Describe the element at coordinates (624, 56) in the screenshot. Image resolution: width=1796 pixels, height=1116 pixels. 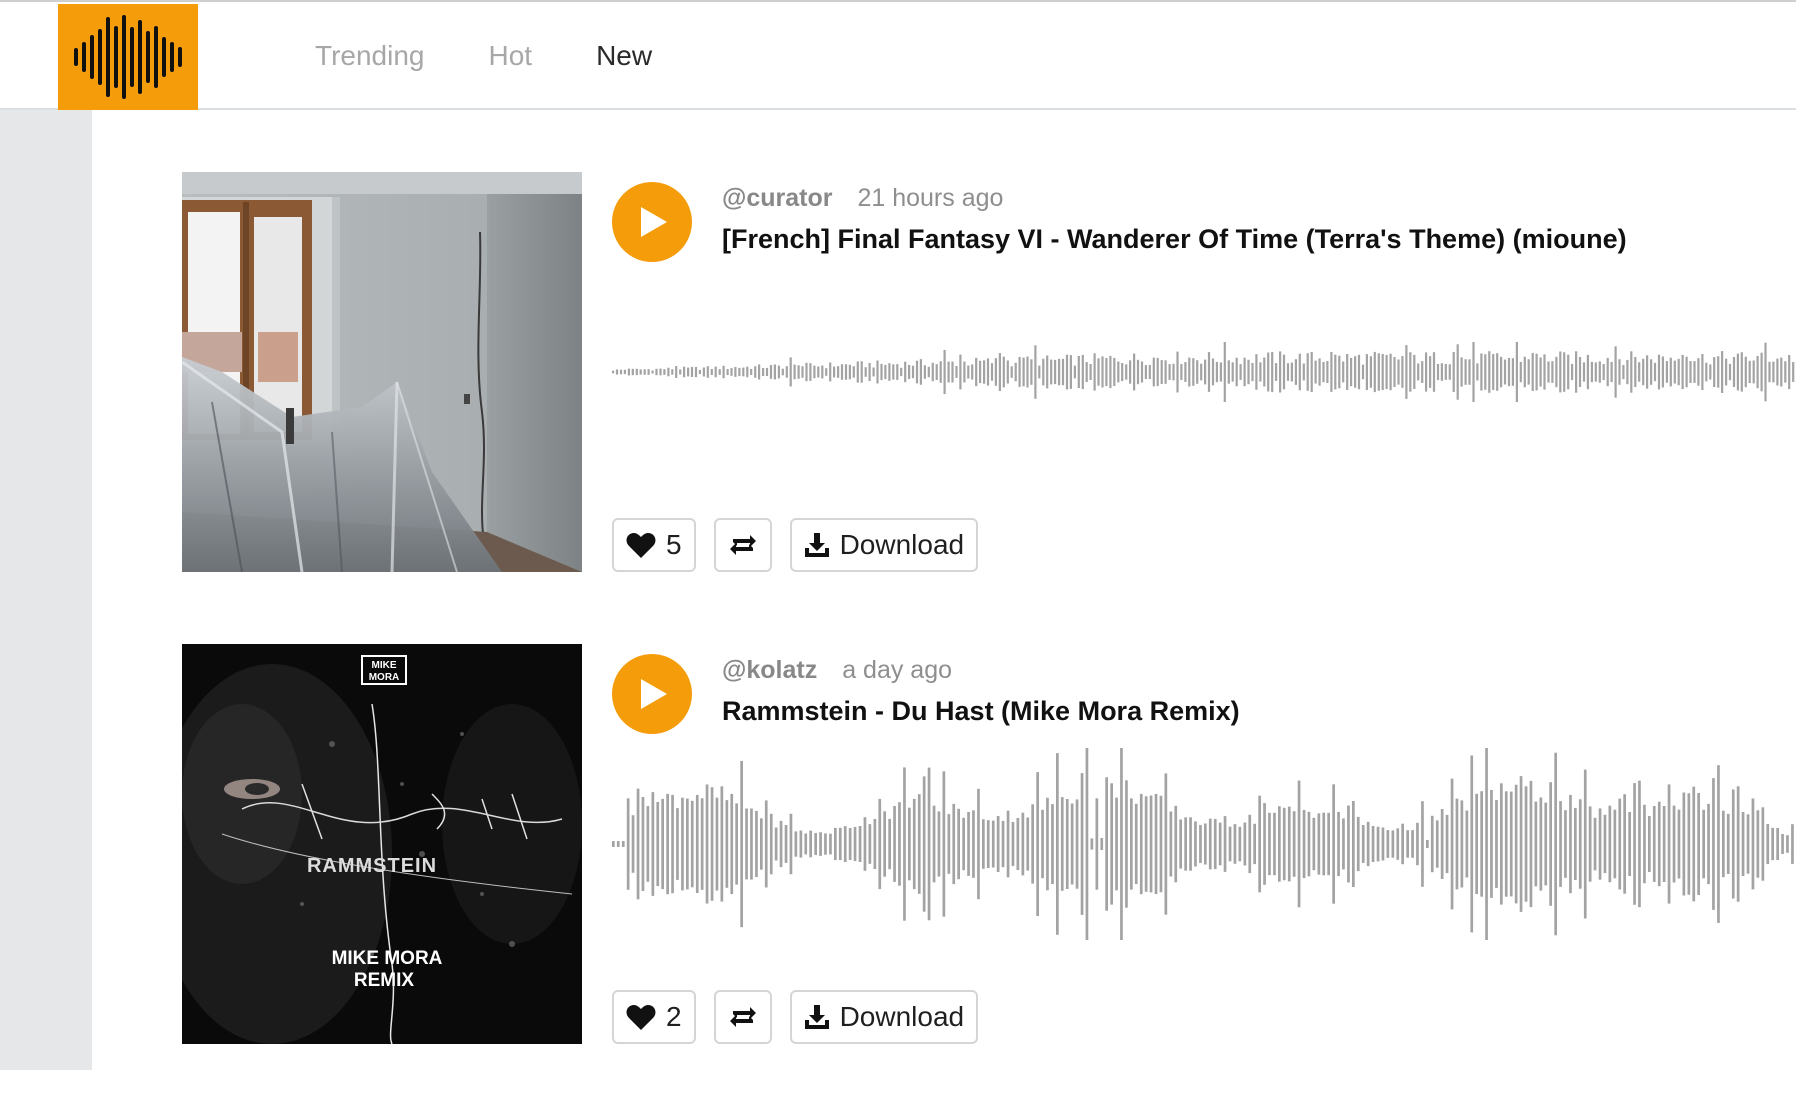
I see `tab-new: New` at that location.